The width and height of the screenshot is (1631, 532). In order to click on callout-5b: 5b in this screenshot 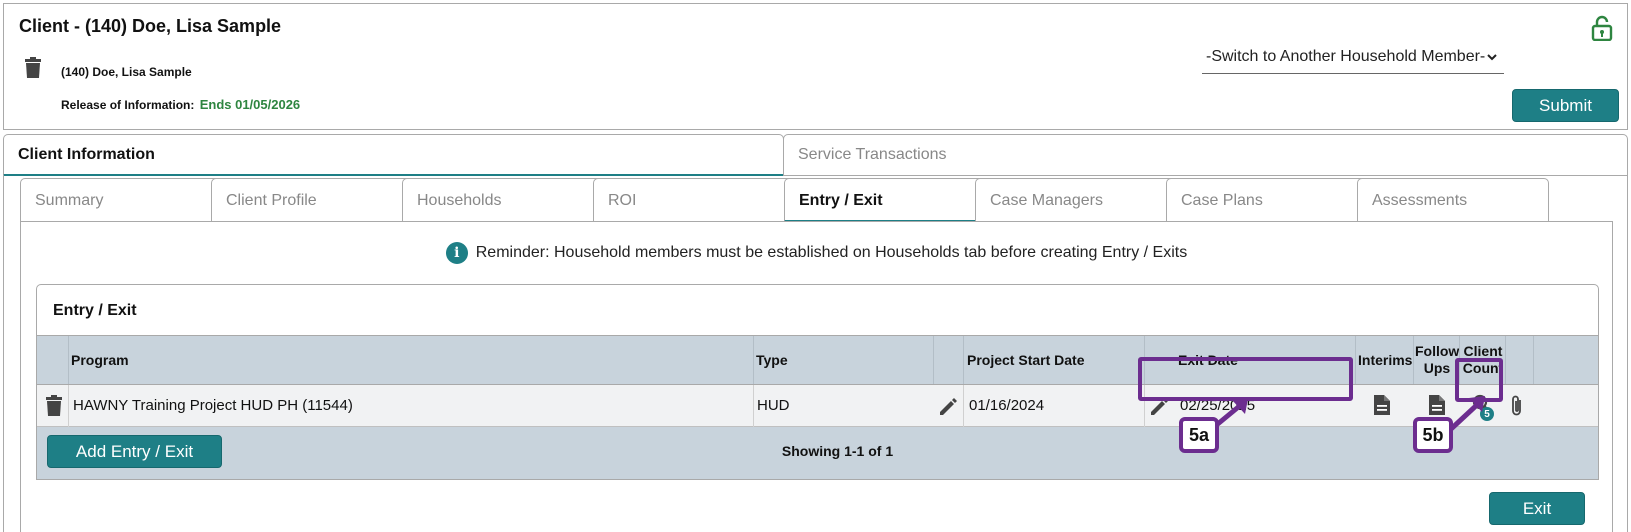, I will do `click(1433, 435)`.